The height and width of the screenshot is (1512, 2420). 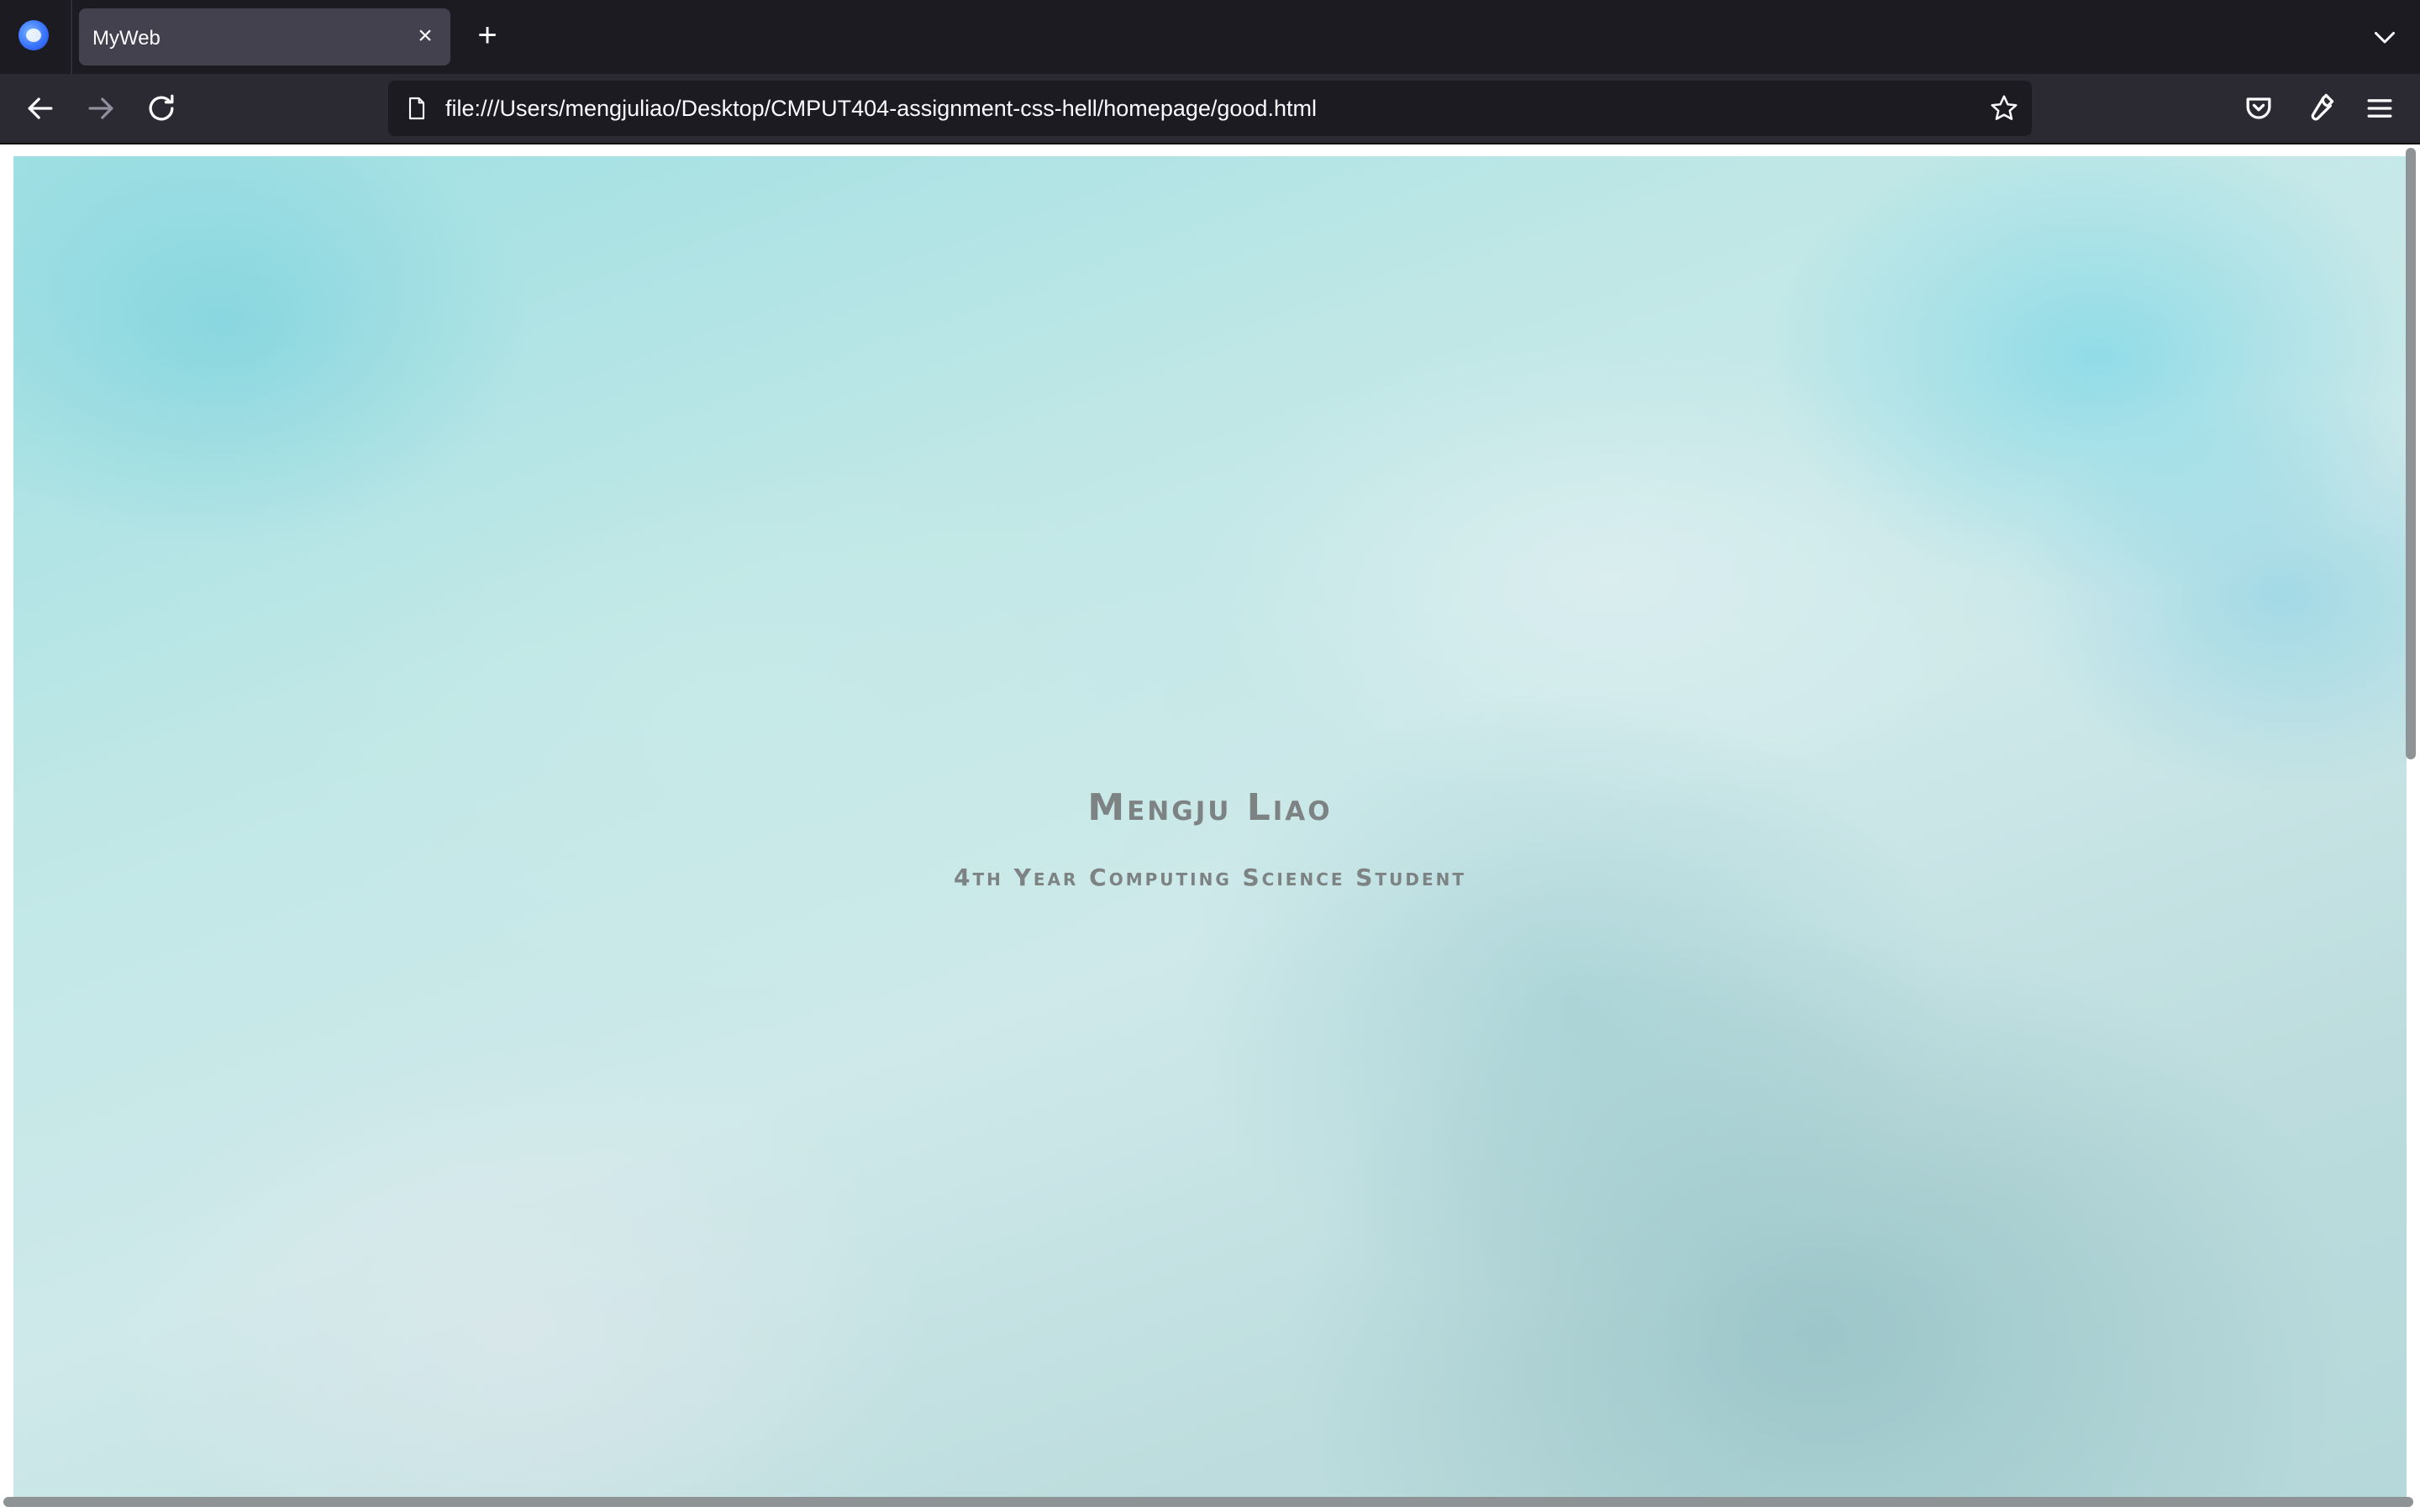 I want to click on horizontal-scrollbar-thumb, so click(x=1208, y=1502).